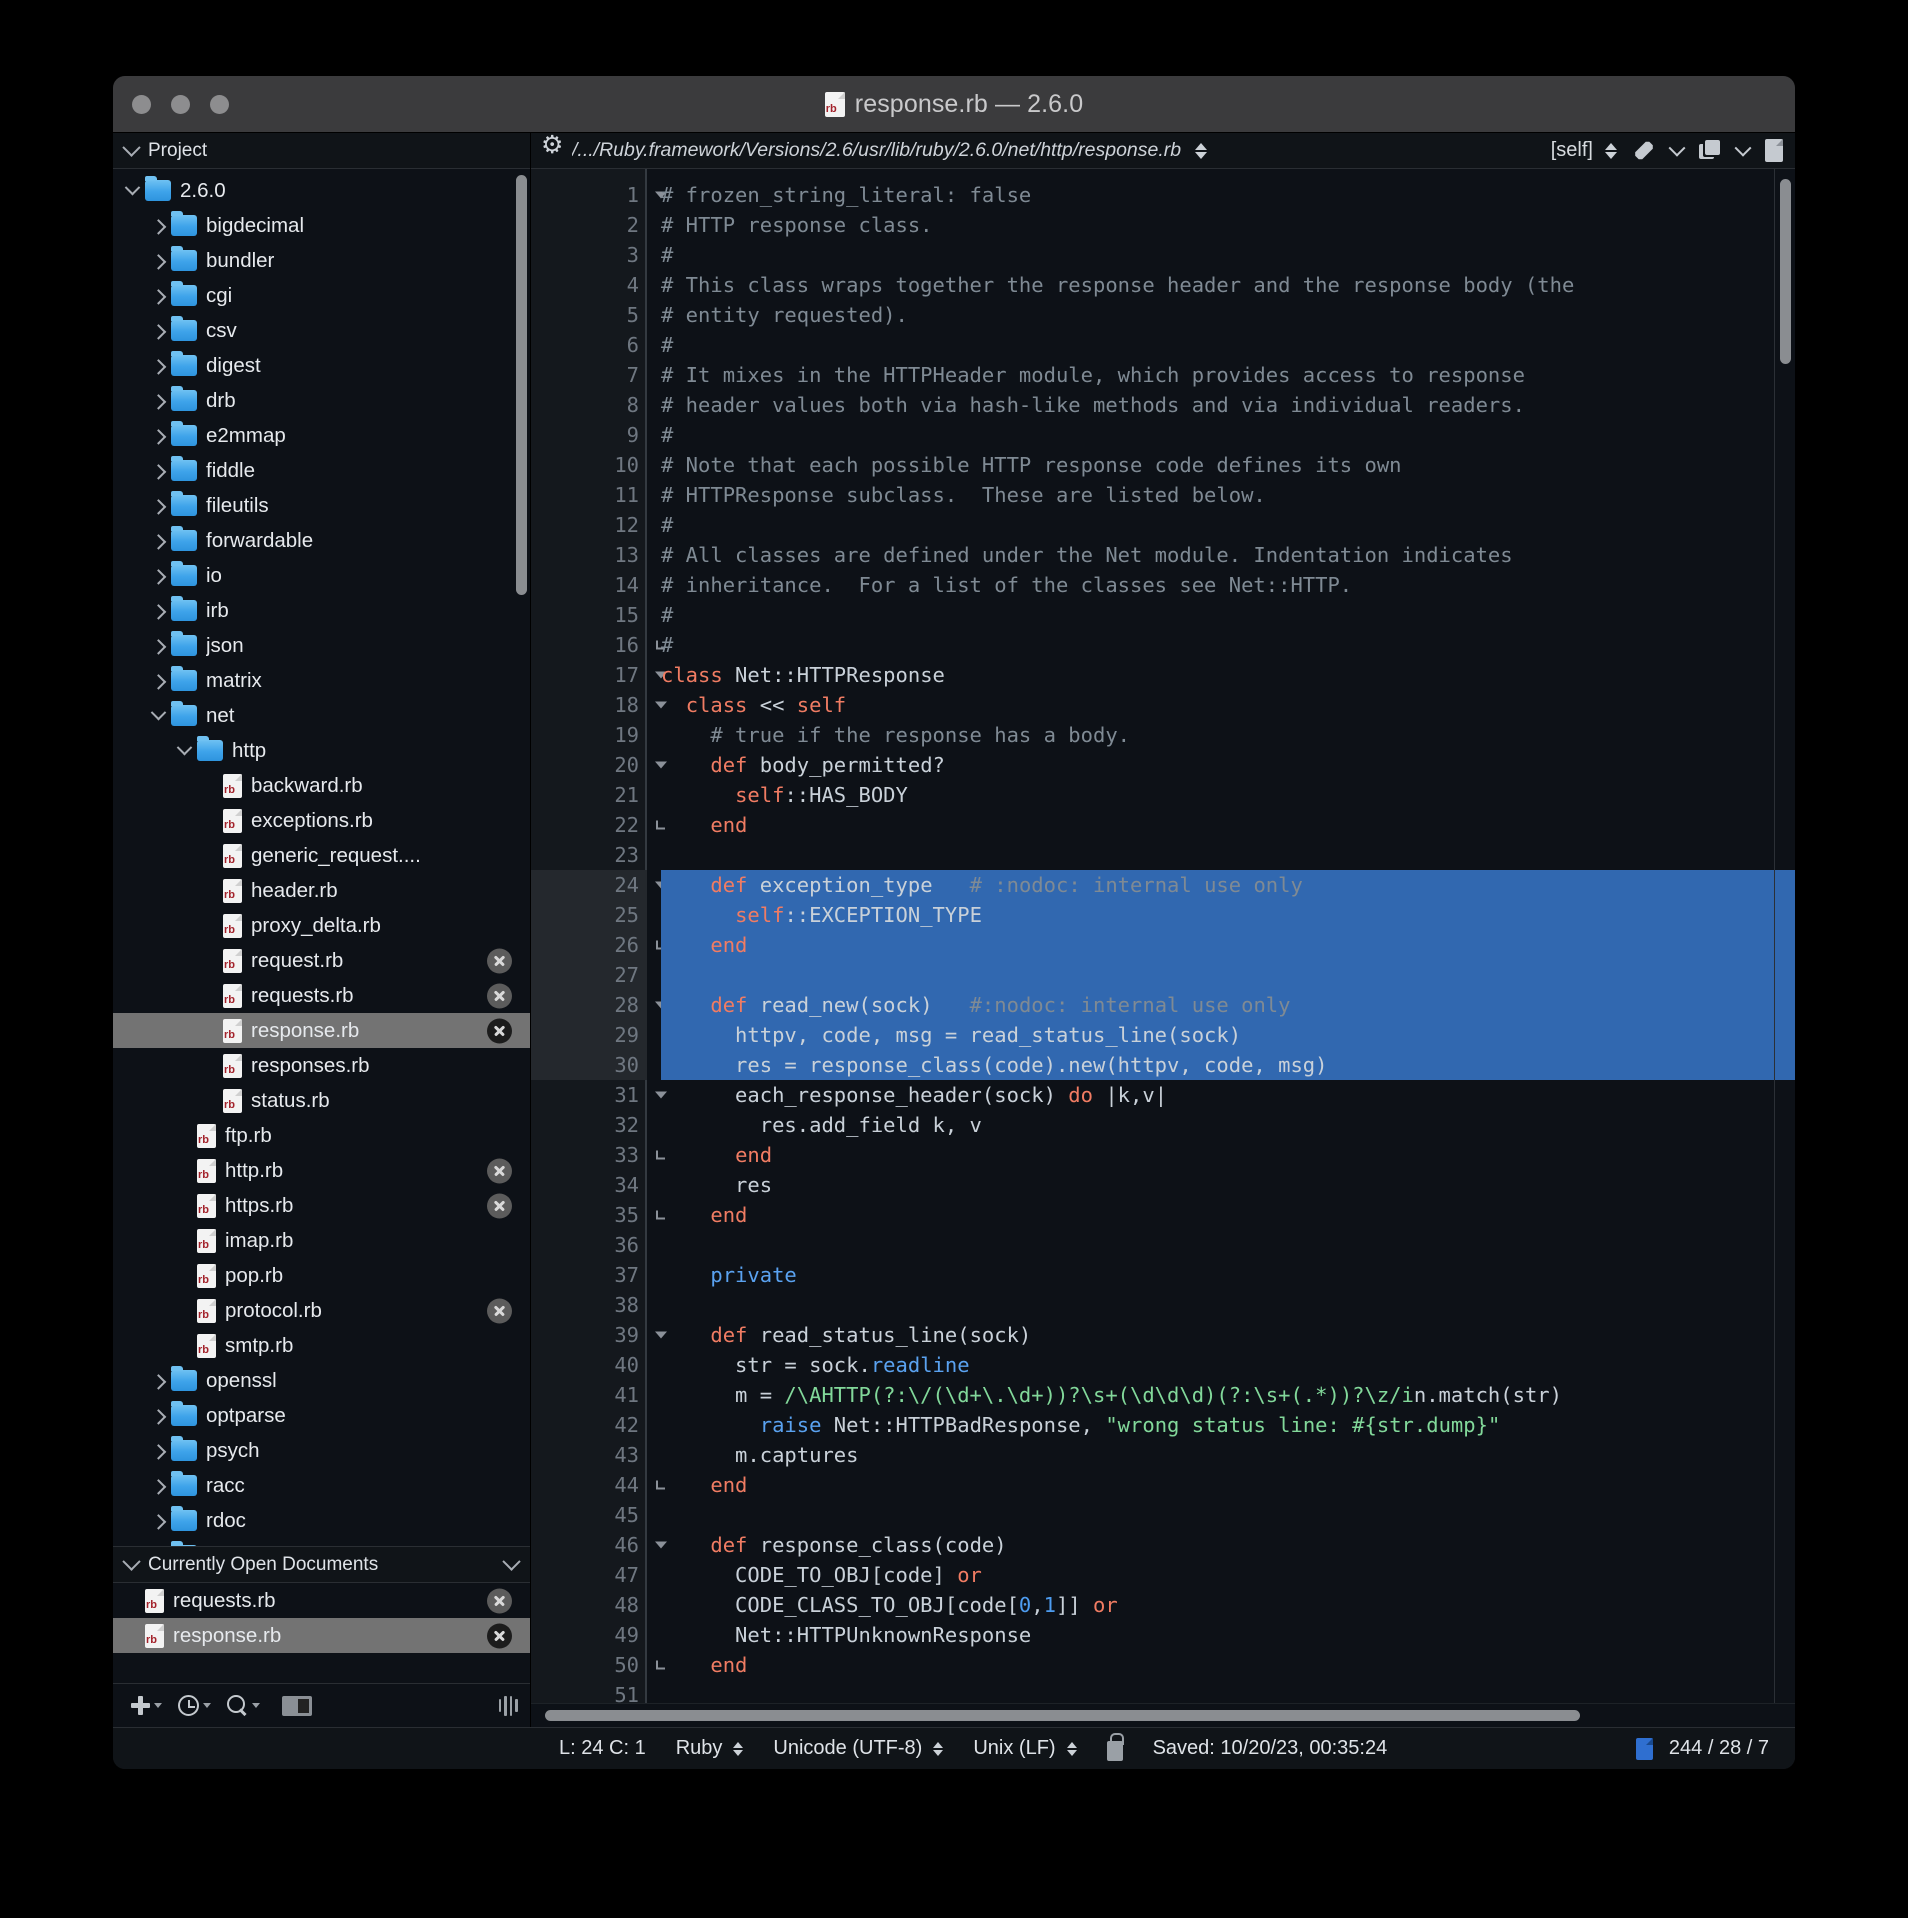  Describe the element at coordinates (321, 1450) in the screenshot. I see `tree-folder-row: psych` at that location.